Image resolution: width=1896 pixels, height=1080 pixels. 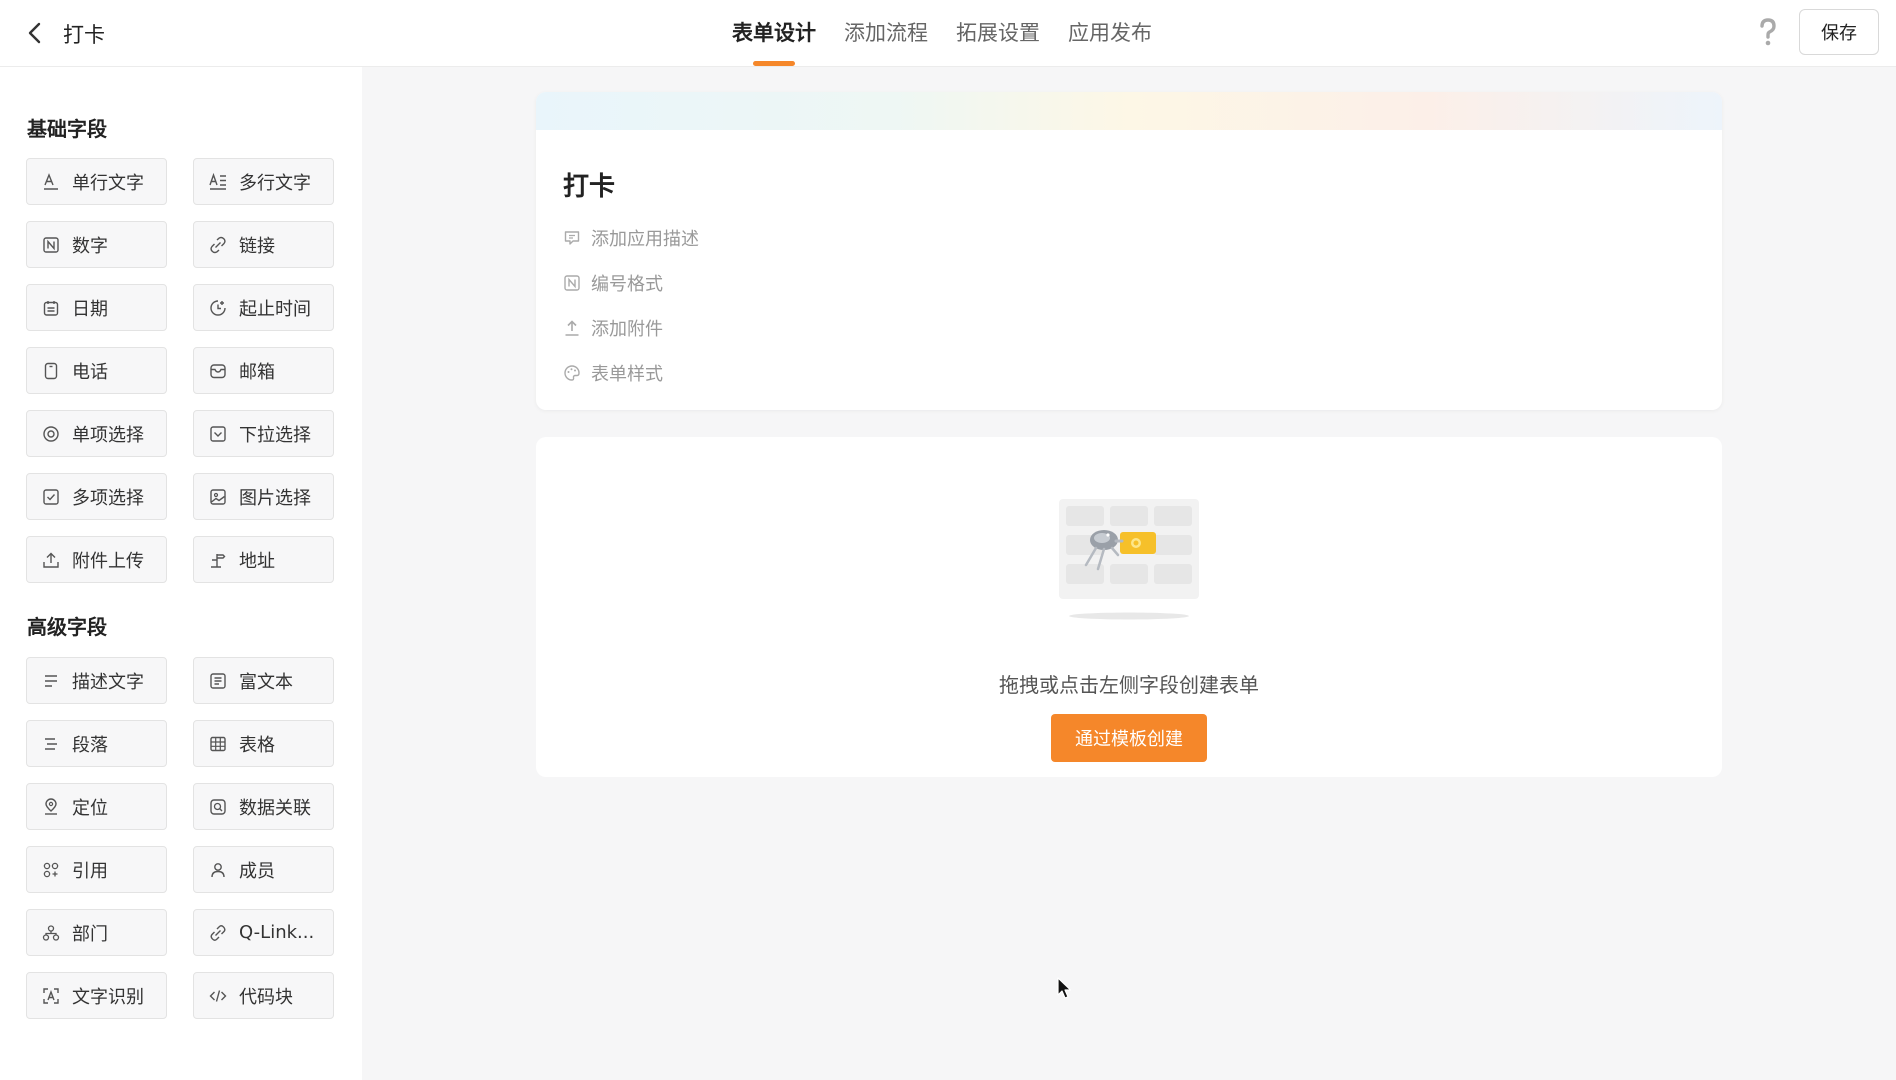 I want to click on create-from-template-button: 通过模板创建, so click(x=1129, y=738).